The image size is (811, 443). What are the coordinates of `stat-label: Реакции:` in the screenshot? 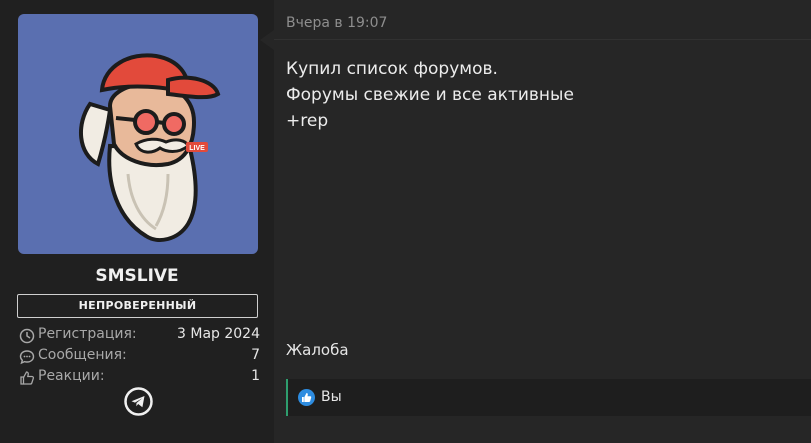 It's located at (71, 376).